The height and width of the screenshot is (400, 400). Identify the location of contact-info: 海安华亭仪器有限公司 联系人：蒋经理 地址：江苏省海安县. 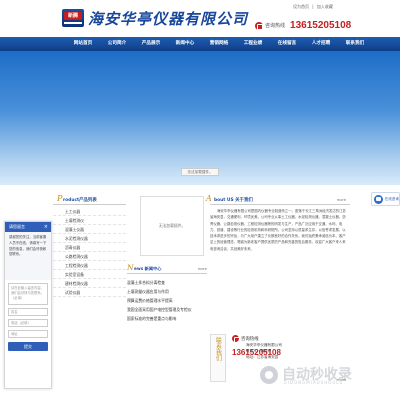
(264, 351).